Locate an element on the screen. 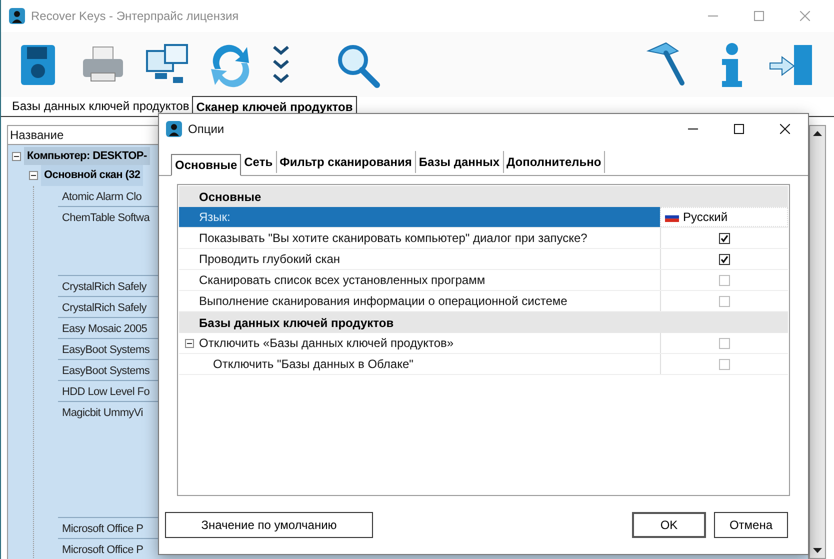 This screenshot has height=559, width=834. default-button: Значение по умолчанию is located at coordinates (269, 525).